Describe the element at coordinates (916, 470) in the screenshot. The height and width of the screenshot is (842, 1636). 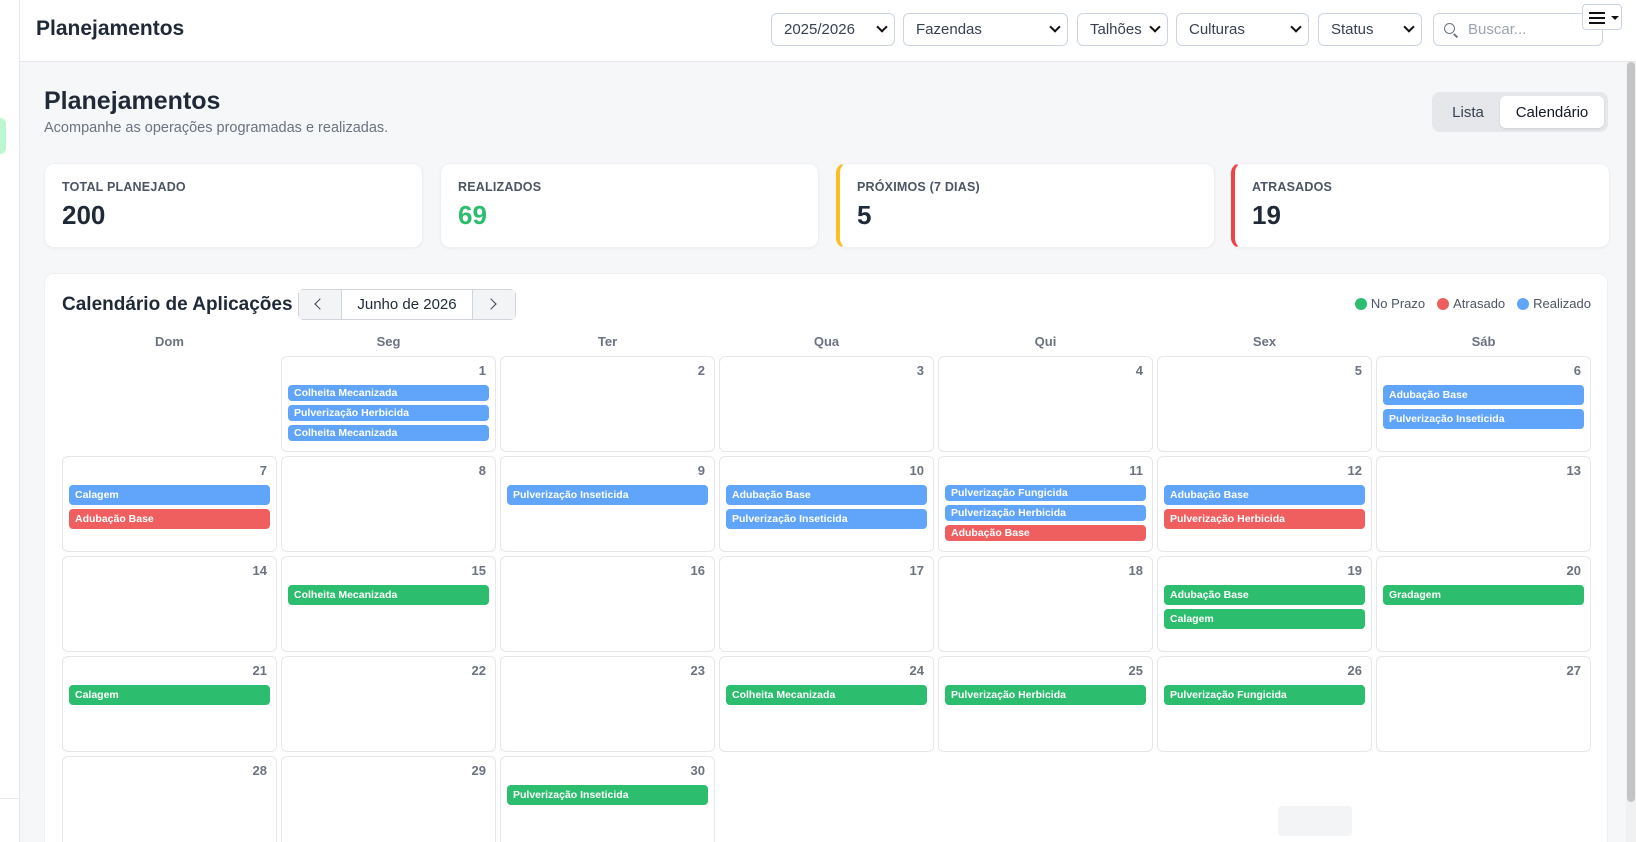
I see `day-number: 10` at that location.